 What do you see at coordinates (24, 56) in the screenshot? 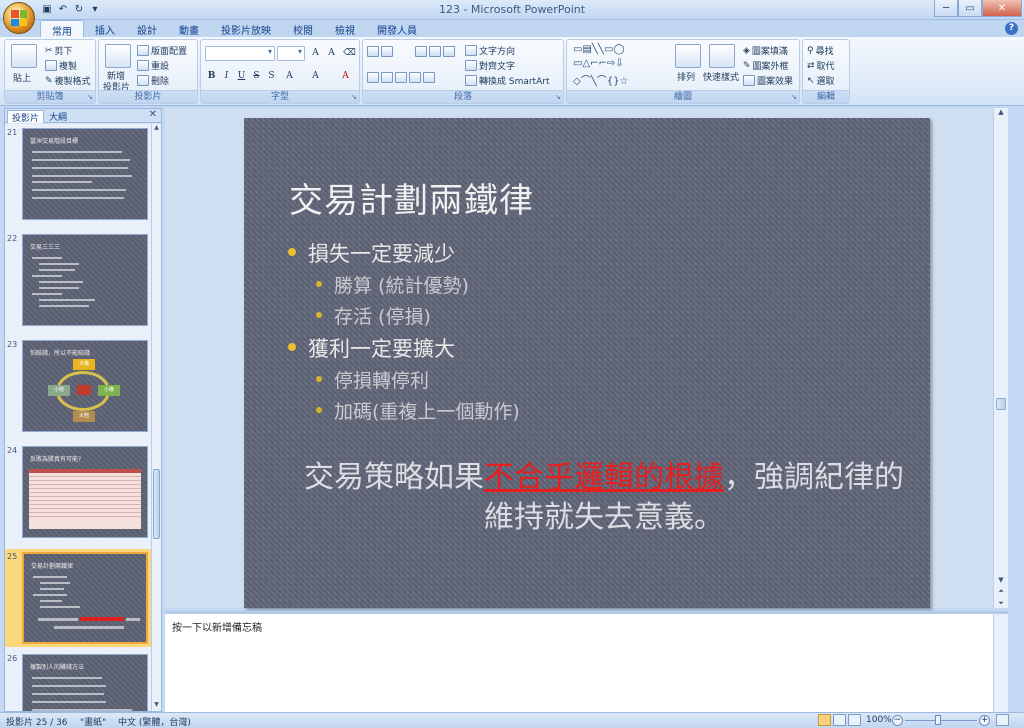
I see `paste-icon` at bounding box center [24, 56].